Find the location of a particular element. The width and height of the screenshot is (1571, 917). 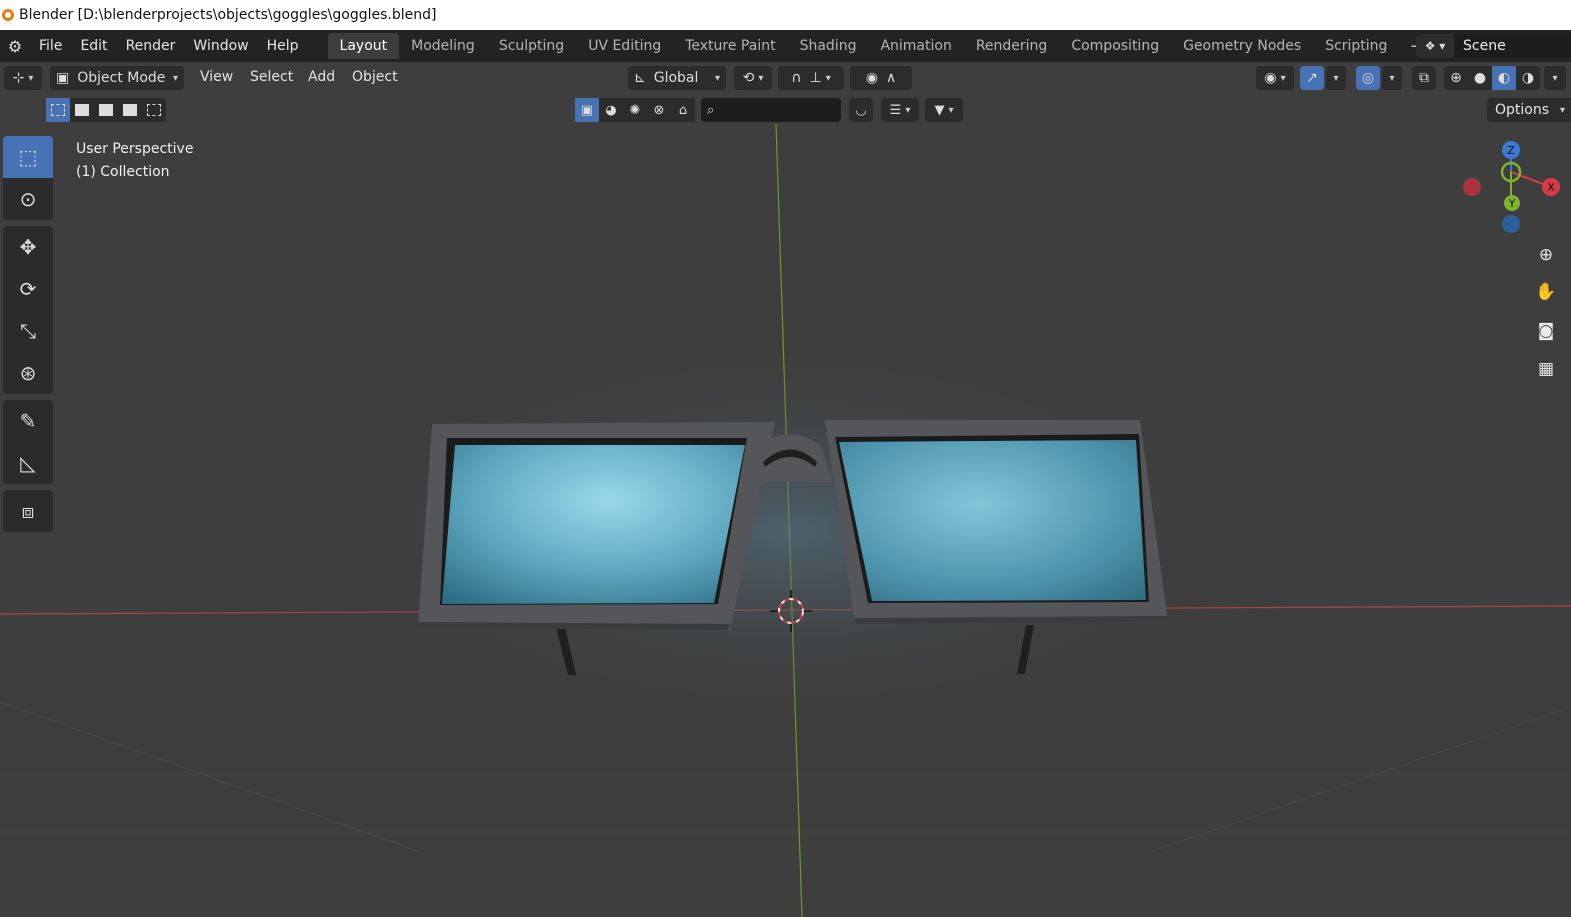

menu-add: Add is located at coordinates (321, 77).